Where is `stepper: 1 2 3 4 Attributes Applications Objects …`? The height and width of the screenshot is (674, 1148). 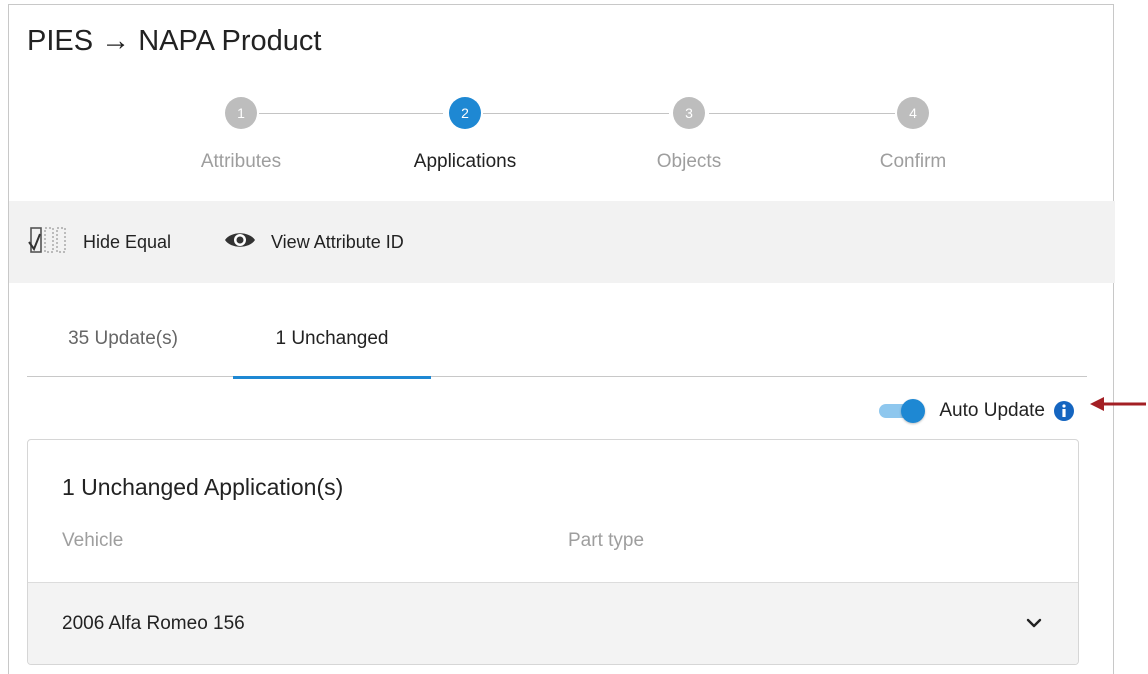
stepper: 1 2 3 4 Attributes Applications Objects … is located at coordinates (561, 143).